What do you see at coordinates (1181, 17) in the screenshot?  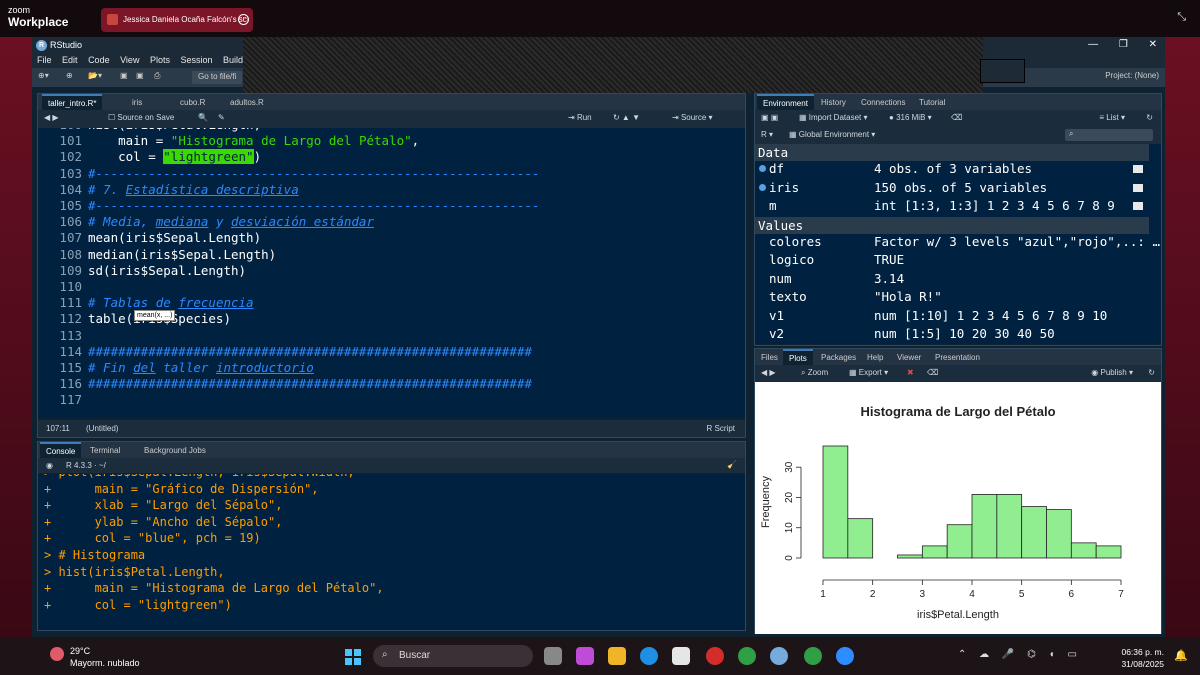 I see `collapse-icon: ⤡` at bounding box center [1181, 17].